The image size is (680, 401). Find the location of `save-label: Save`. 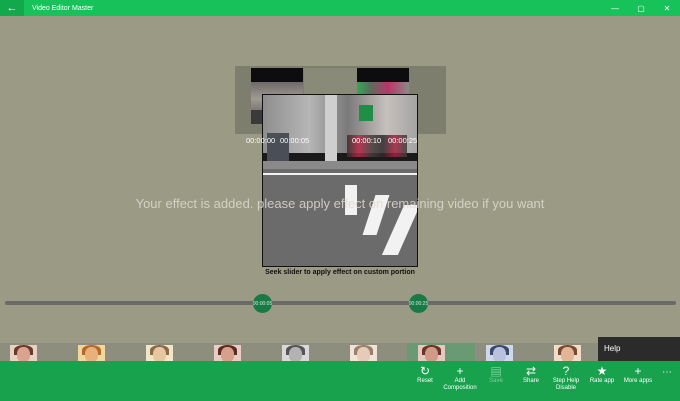

save-label: Save is located at coordinates (496, 381).